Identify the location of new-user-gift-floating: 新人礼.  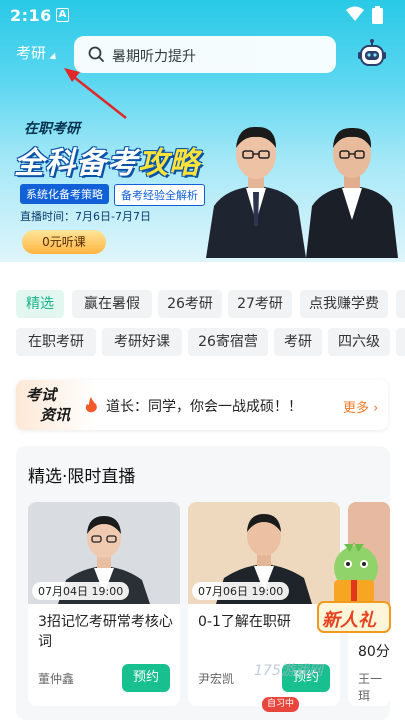
(354, 590).